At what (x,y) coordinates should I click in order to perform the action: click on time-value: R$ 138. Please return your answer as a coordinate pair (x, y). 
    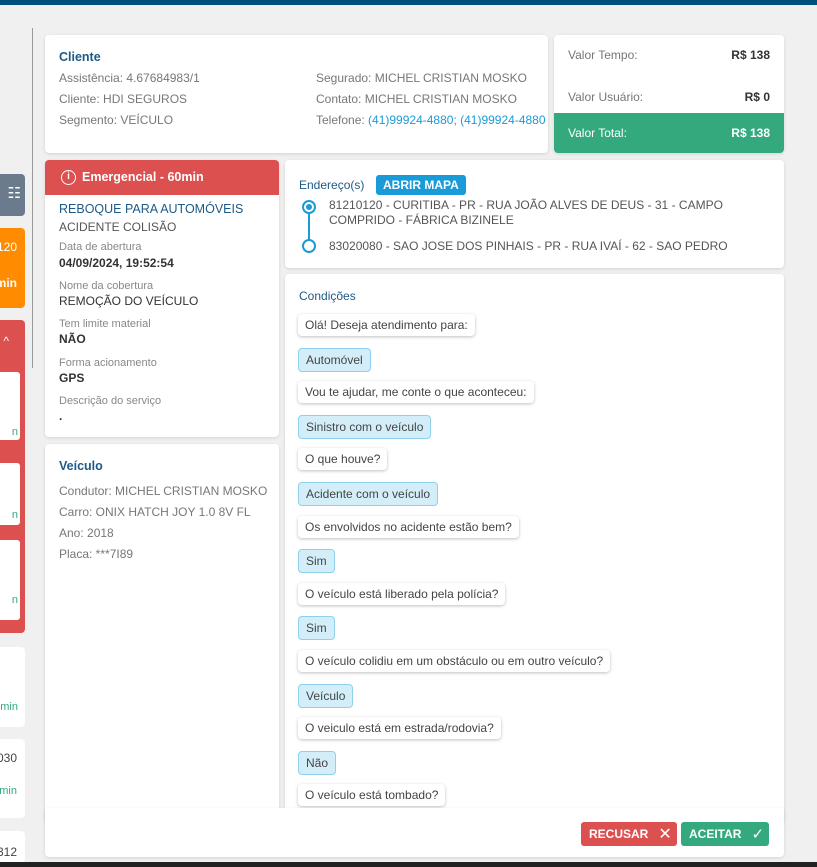
    Looking at the image, I should click on (750, 55).